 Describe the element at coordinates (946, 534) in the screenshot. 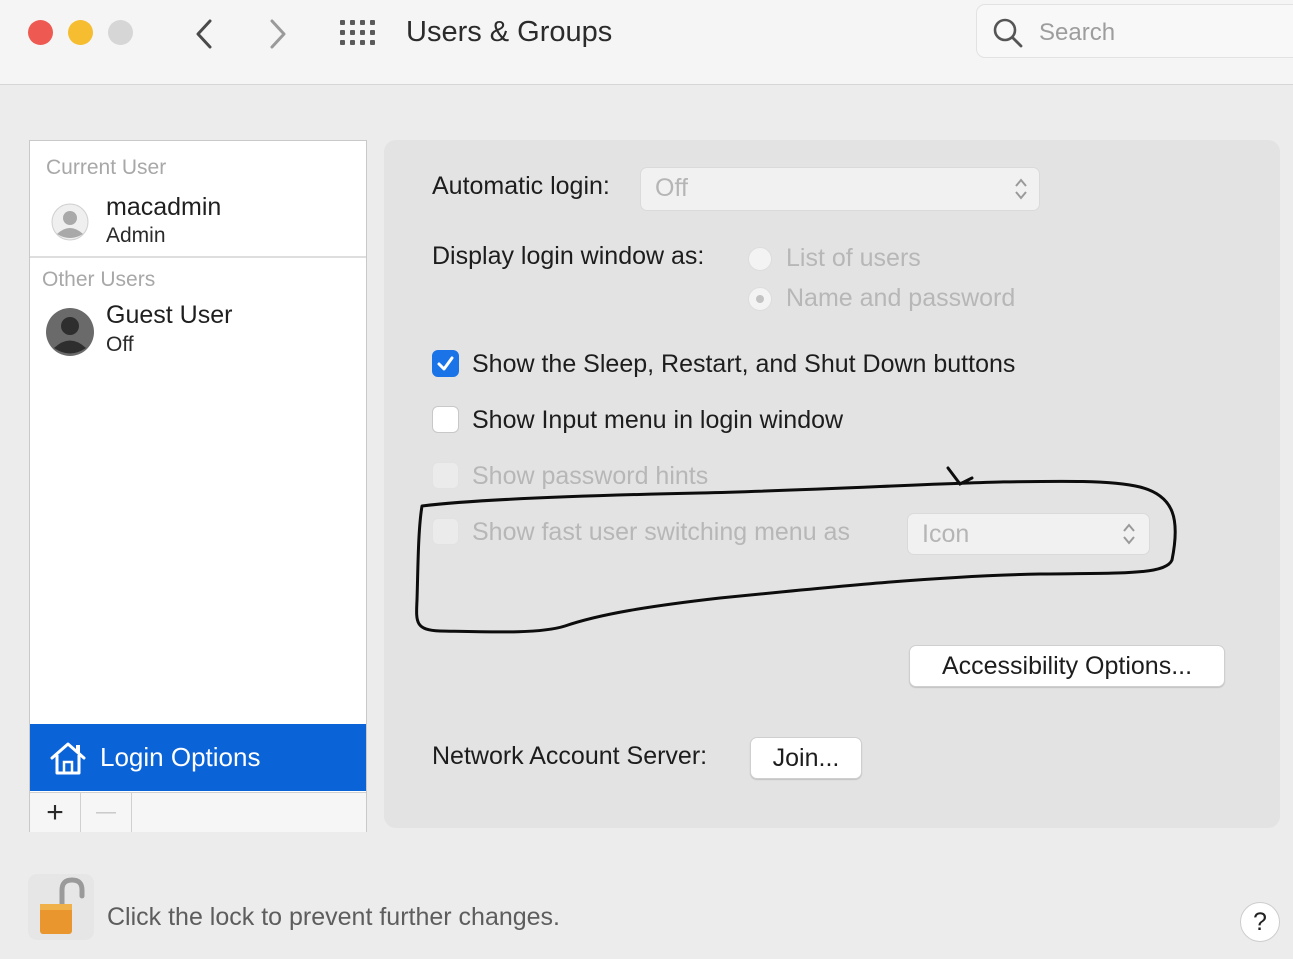

I see `fast-user-switching-value: Icon` at that location.